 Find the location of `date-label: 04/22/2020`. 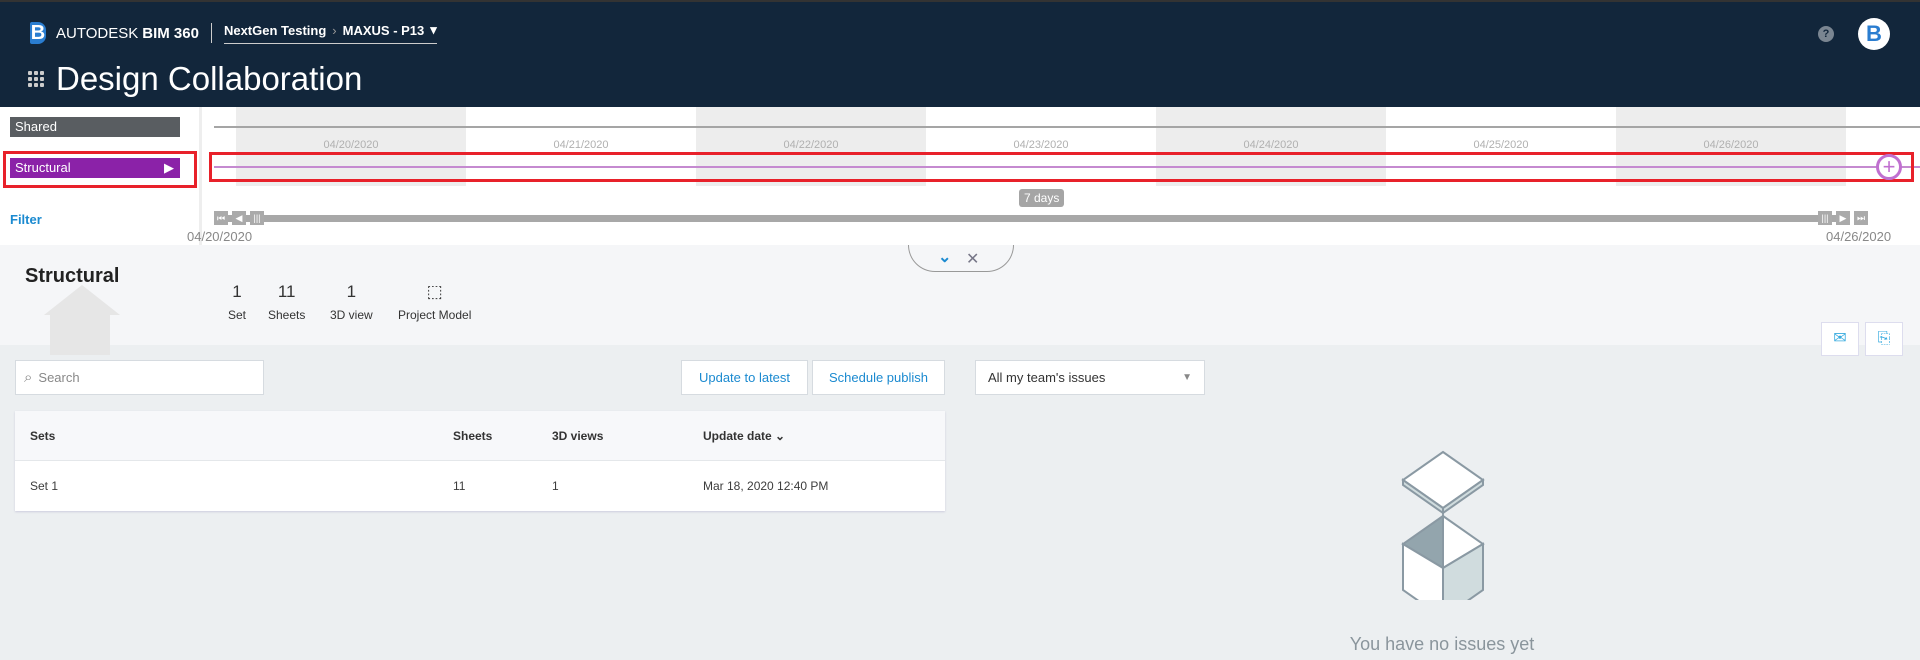

date-label: 04/22/2020 is located at coordinates (811, 145).